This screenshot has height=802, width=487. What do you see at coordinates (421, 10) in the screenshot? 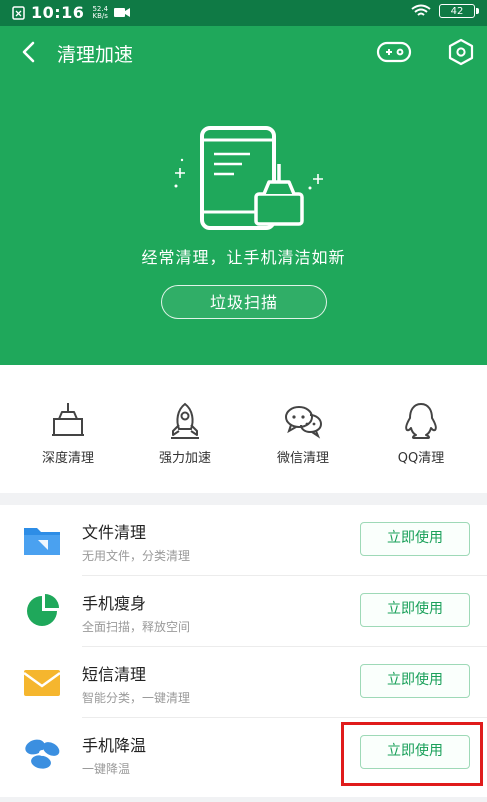
I see `wifi-icon` at bounding box center [421, 10].